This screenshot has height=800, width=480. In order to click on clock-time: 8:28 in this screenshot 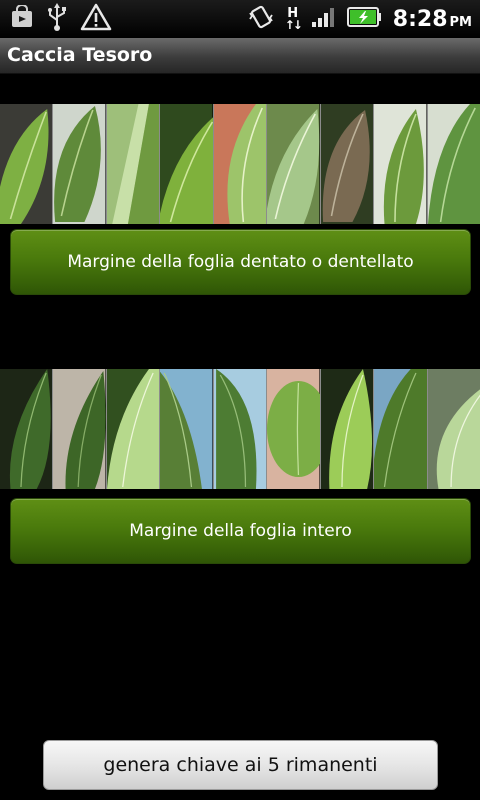, I will do `click(420, 19)`.